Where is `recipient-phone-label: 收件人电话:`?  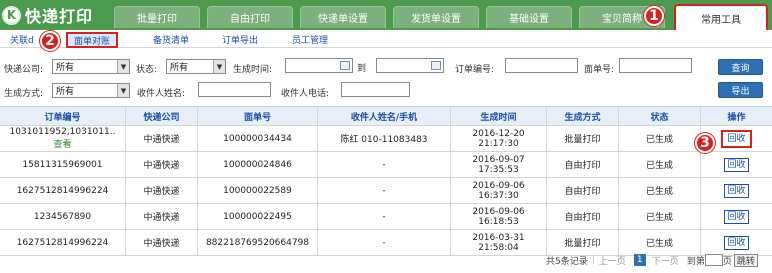
recipient-phone-label: 收件人电话: is located at coordinates (305, 94).